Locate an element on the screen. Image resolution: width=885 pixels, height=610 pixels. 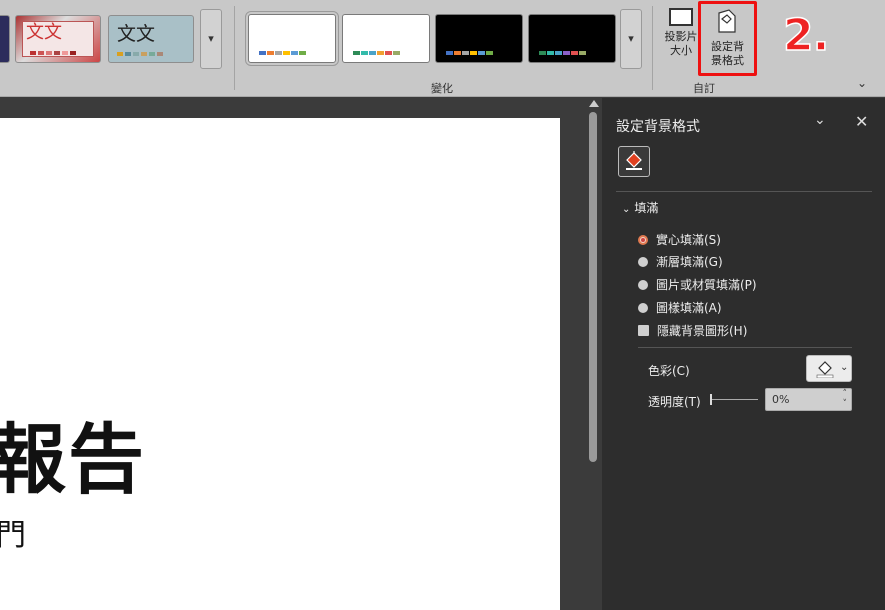
collapse-ribbon-chevron-icon: ⌄ is located at coordinates (862, 83).